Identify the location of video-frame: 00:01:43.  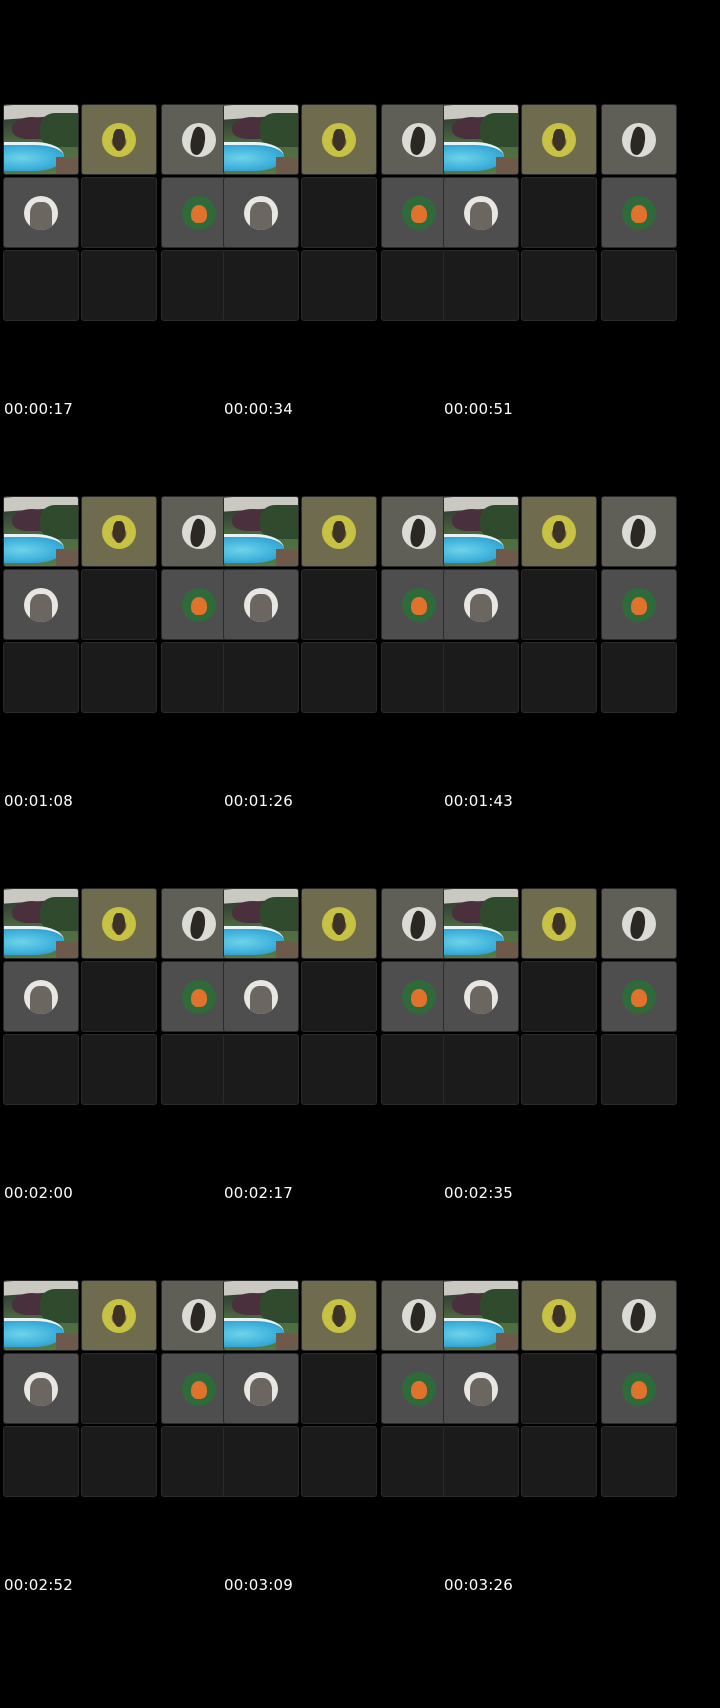
(560, 605).